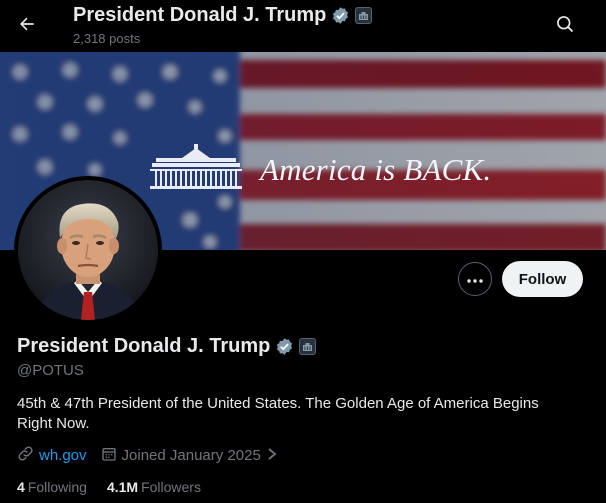 The height and width of the screenshot is (503, 606). Describe the element at coordinates (272, 456) in the screenshot. I see `chevron-right-icon` at that location.